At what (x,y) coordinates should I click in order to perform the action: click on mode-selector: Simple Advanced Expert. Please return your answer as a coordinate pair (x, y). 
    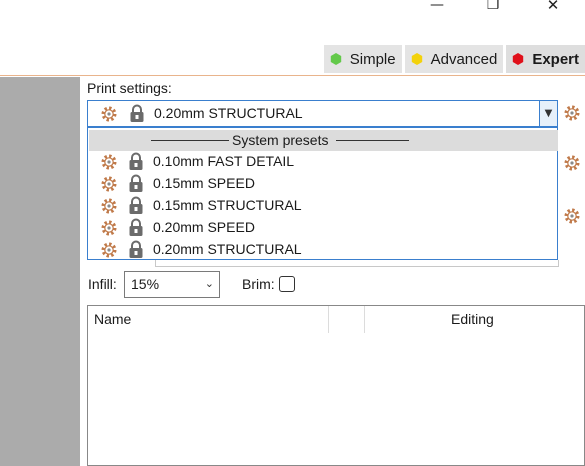
    Looking at the image, I should click on (454, 59).